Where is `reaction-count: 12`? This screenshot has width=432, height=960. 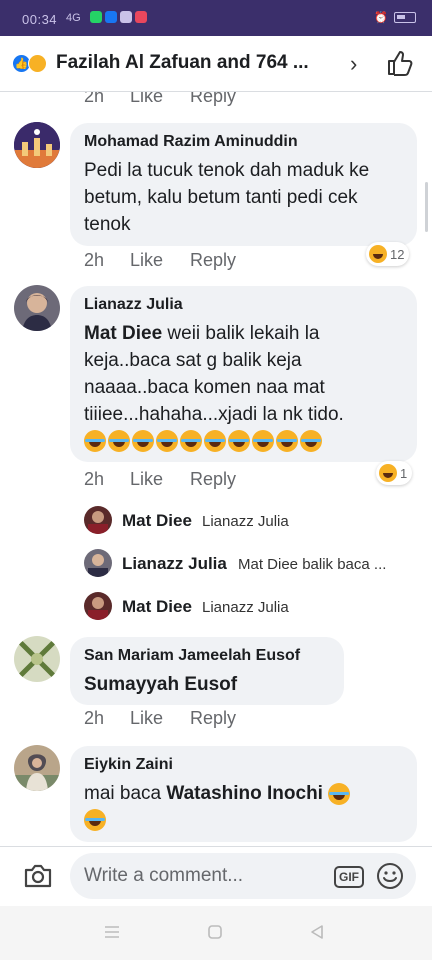
reaction-count: 12 is located at coordinates (397, 254).